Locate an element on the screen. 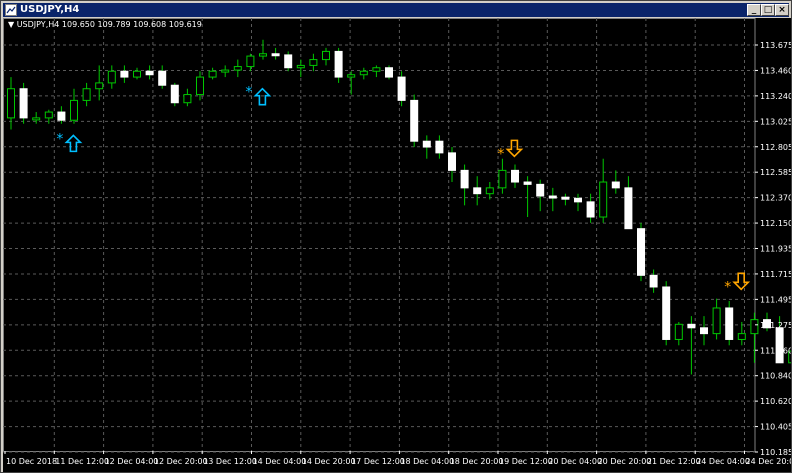 The width and height of the screenshot is (792, 473). arrow-up-icon is located at coordinates (73, 143).